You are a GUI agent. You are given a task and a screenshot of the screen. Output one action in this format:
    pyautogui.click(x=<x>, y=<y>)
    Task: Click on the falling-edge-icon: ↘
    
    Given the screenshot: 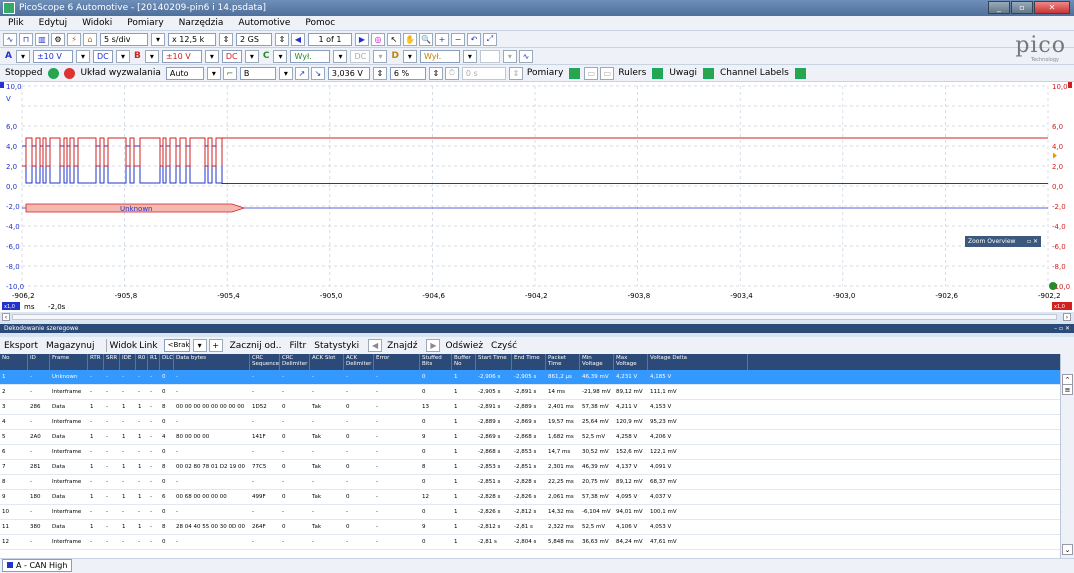 What is the action you would take?
    pyautogui.click(x=317, y=73)
    